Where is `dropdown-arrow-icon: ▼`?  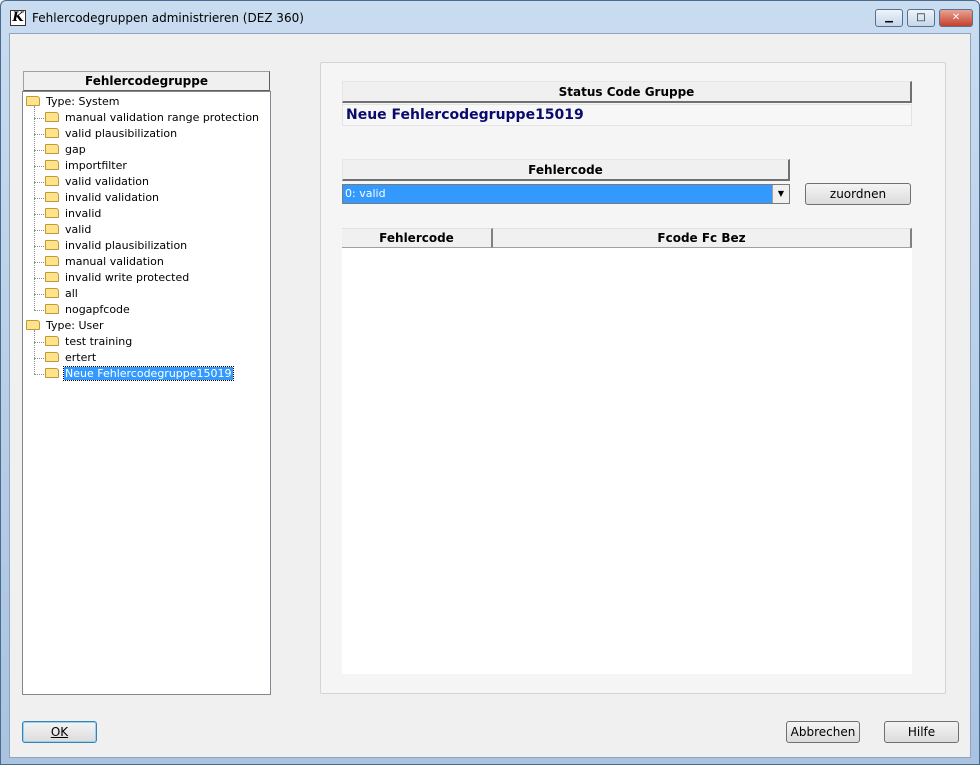 dropdown-arrow-icon: ▼ is located at coordinates (780, 194).